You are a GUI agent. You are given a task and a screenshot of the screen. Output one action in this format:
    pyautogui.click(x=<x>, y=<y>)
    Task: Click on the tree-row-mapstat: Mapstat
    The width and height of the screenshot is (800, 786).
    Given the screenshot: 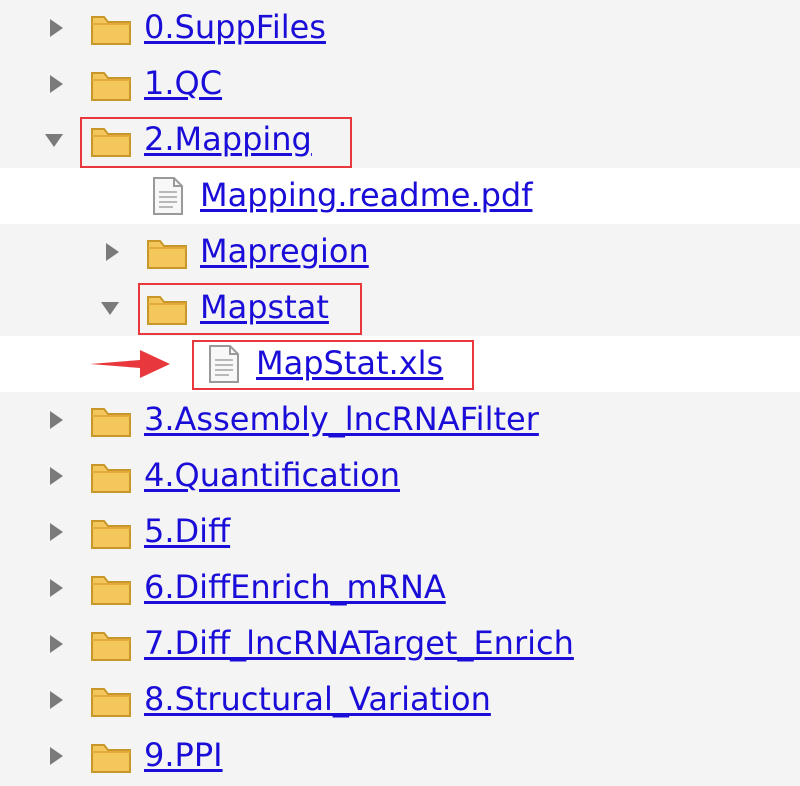 What is the action you would take?
    pyautogui.click(x=400, y=308)
    